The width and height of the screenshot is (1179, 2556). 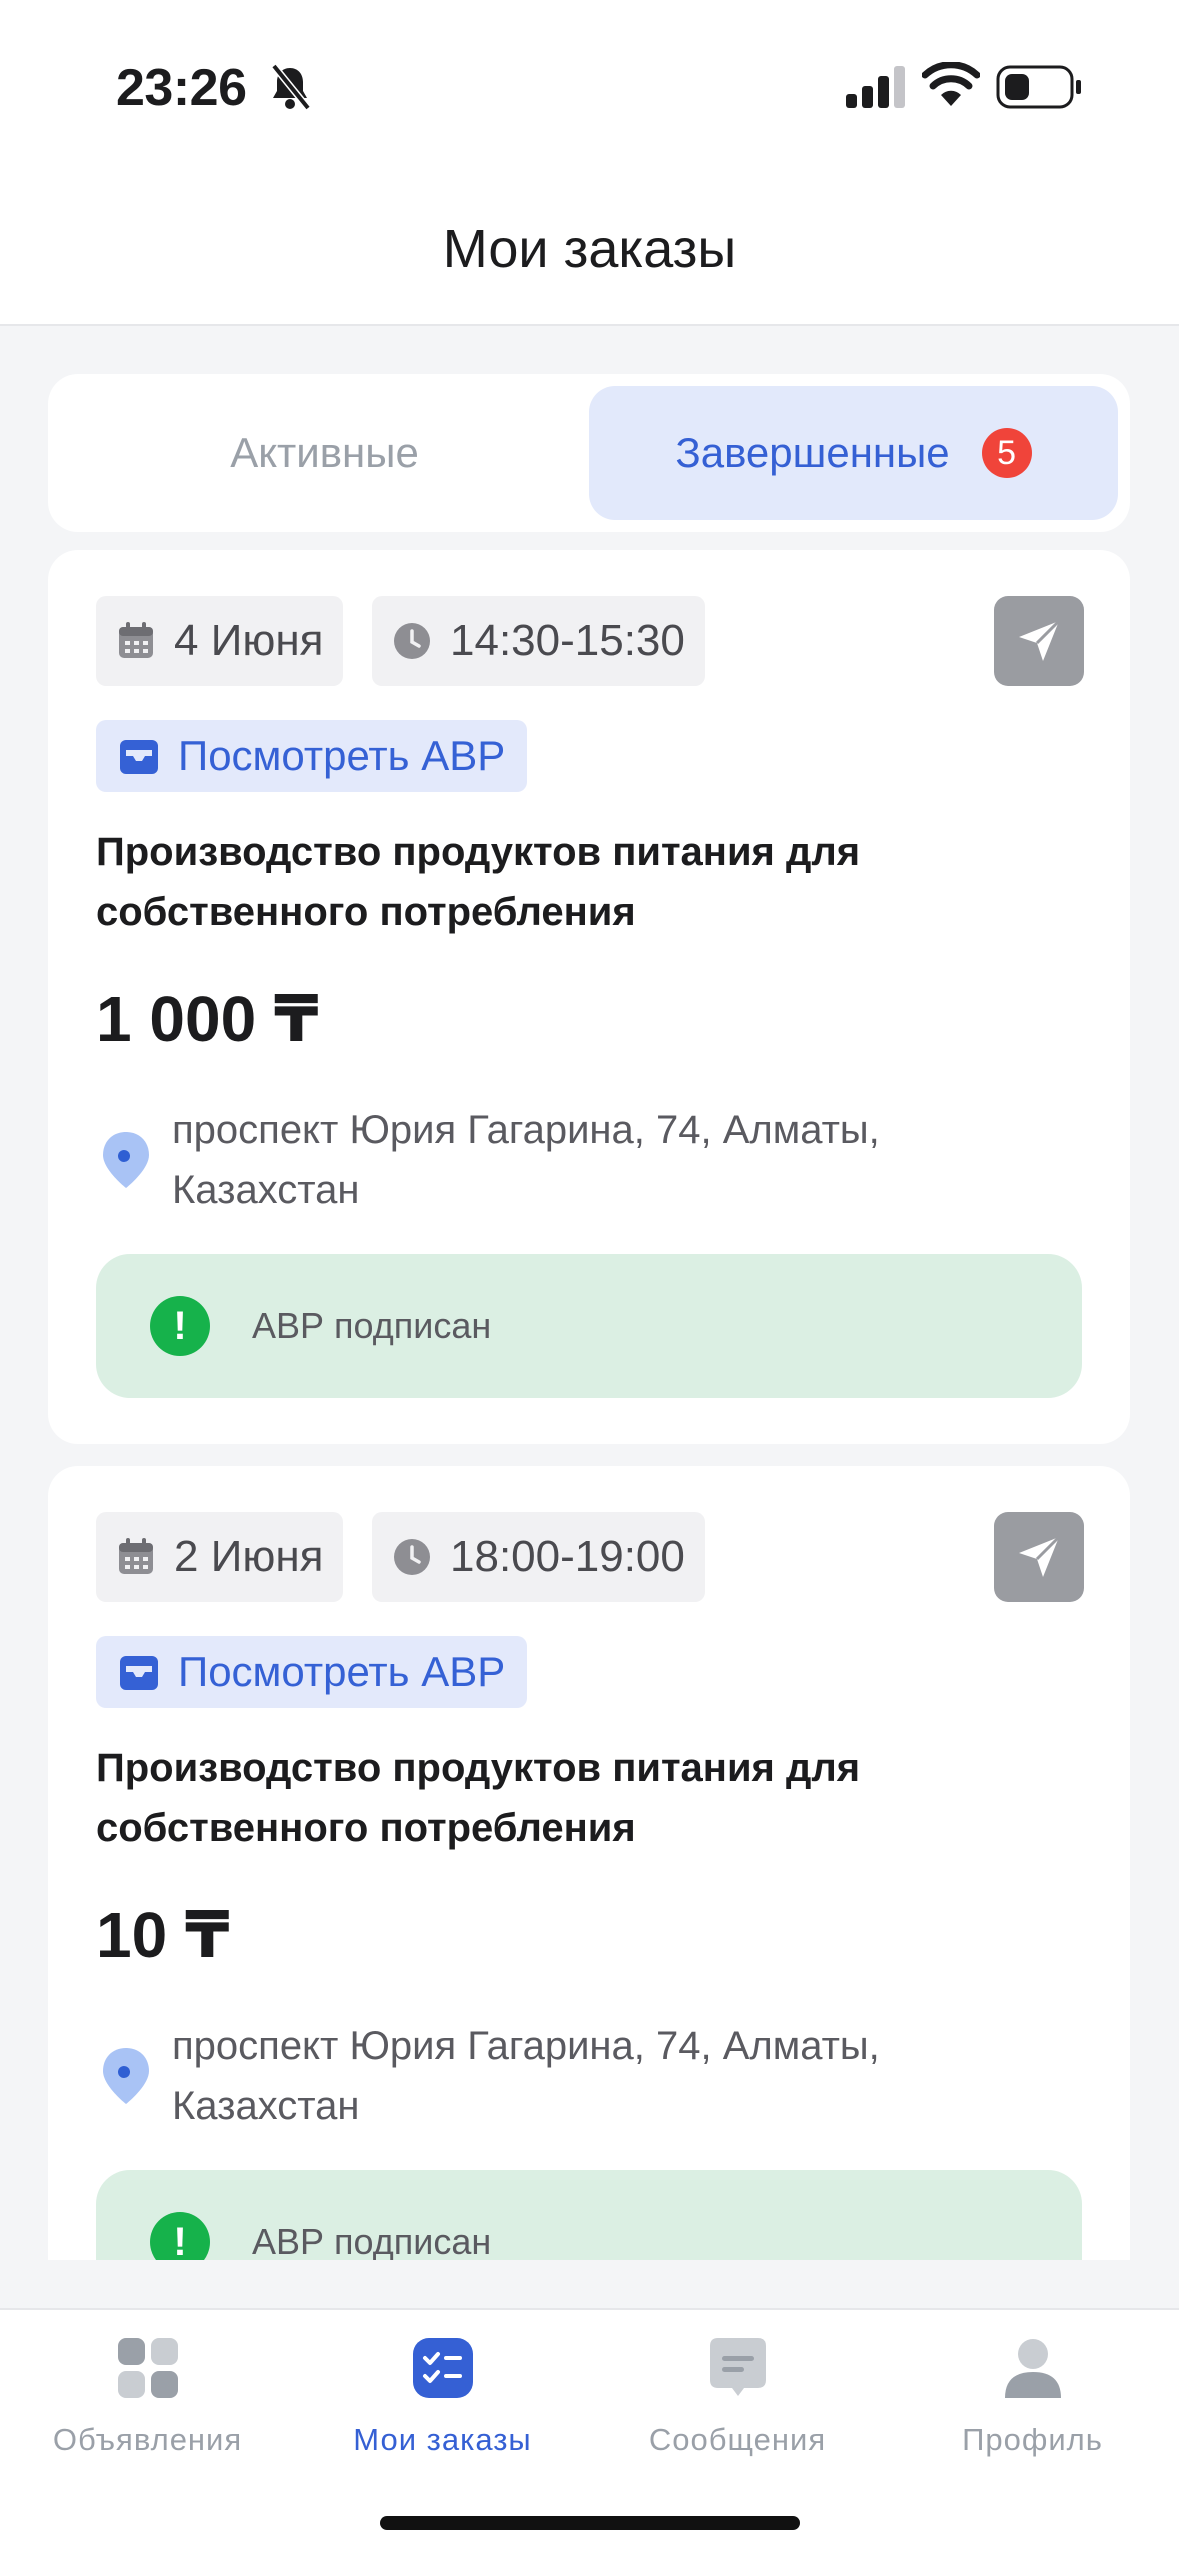 What do you see at coordinates (737, 2439) in the screenshot?
I see `nav-label: Сообщения` at bounding box center [737, 2439].